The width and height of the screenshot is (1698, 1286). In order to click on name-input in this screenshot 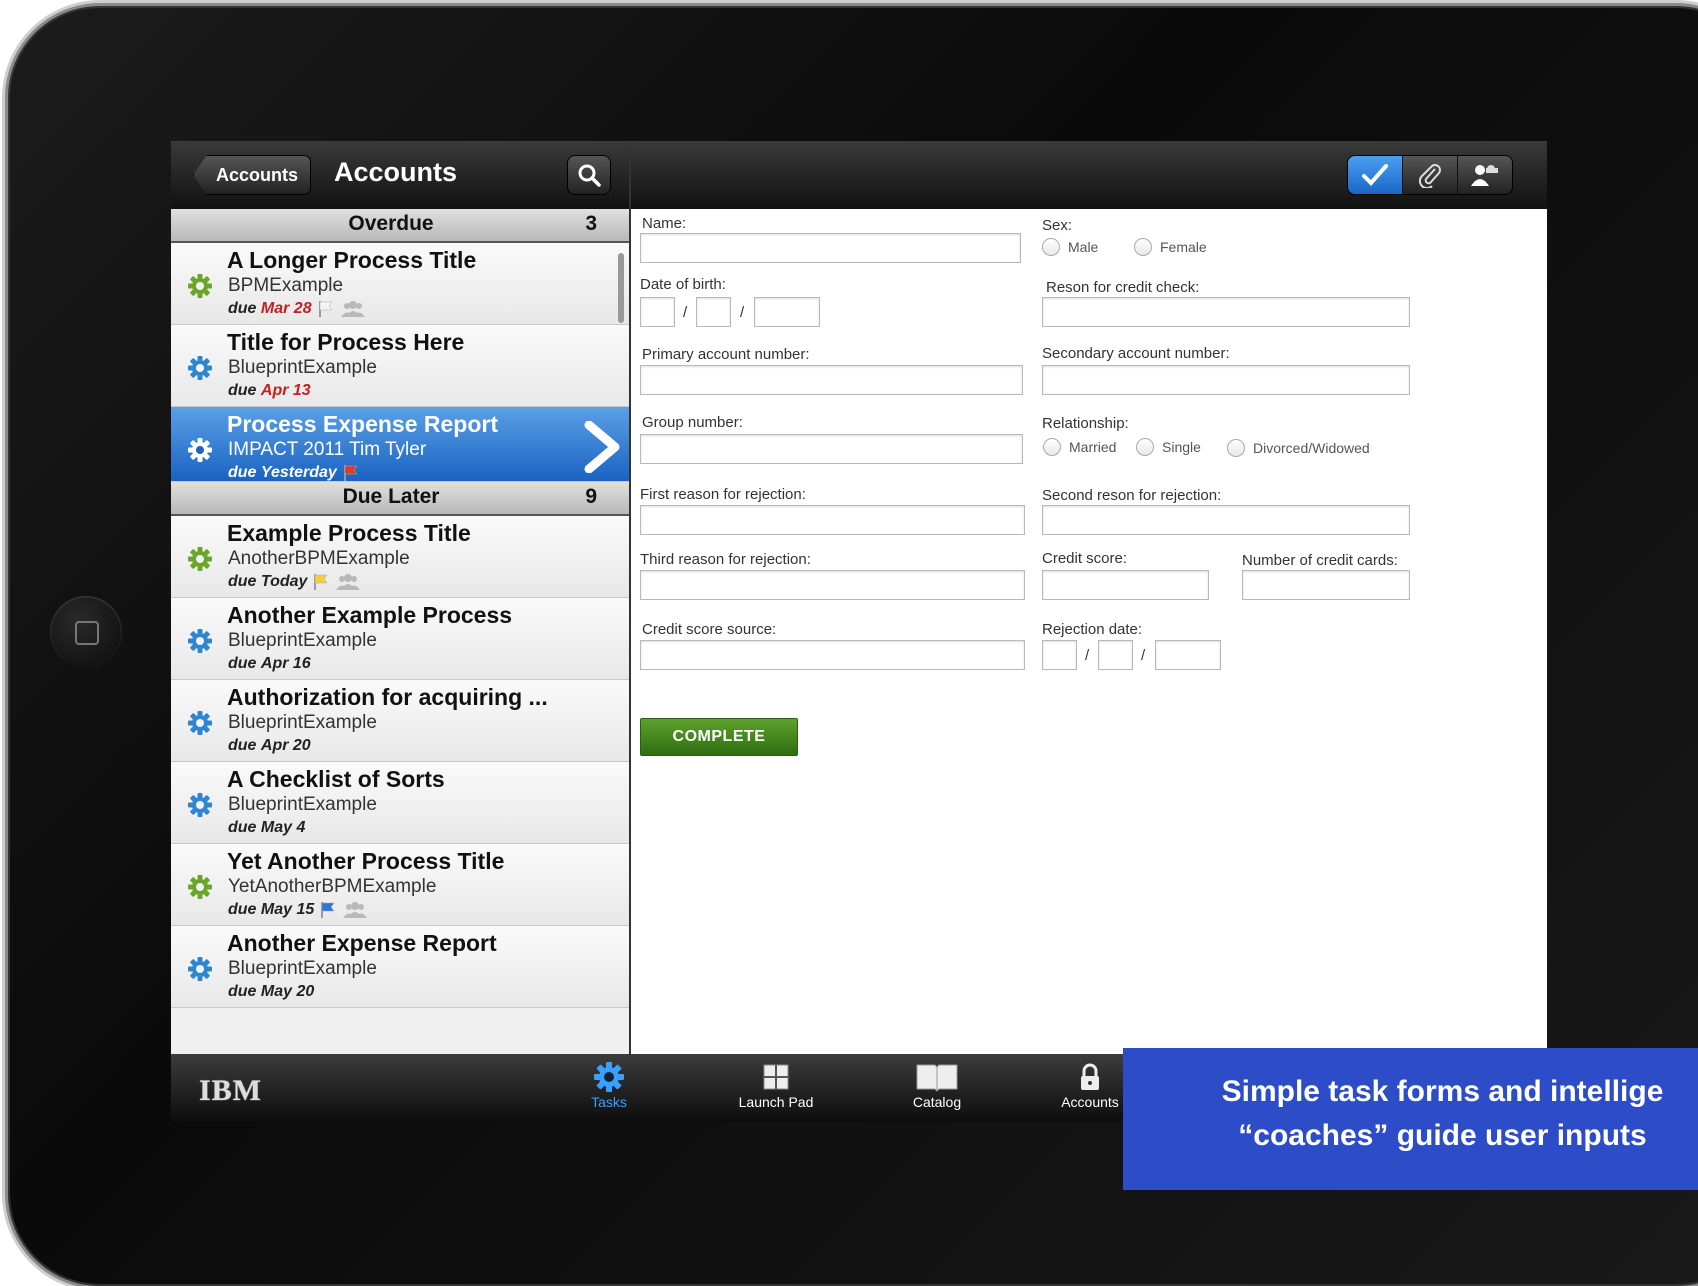, I will do `click(830, 248)`.